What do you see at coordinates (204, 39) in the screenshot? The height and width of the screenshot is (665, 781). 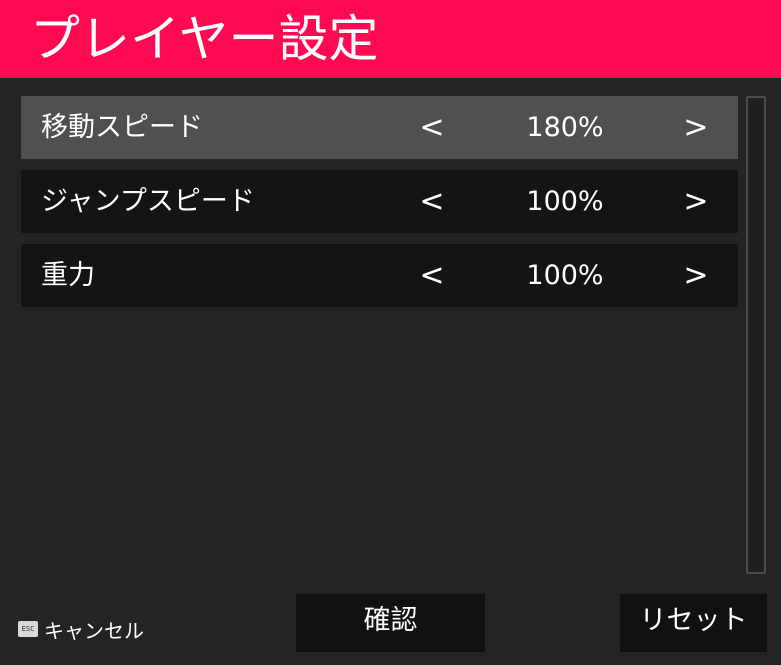 I see `page-title: プレイヤー設定` at bounding box center [204, 39].